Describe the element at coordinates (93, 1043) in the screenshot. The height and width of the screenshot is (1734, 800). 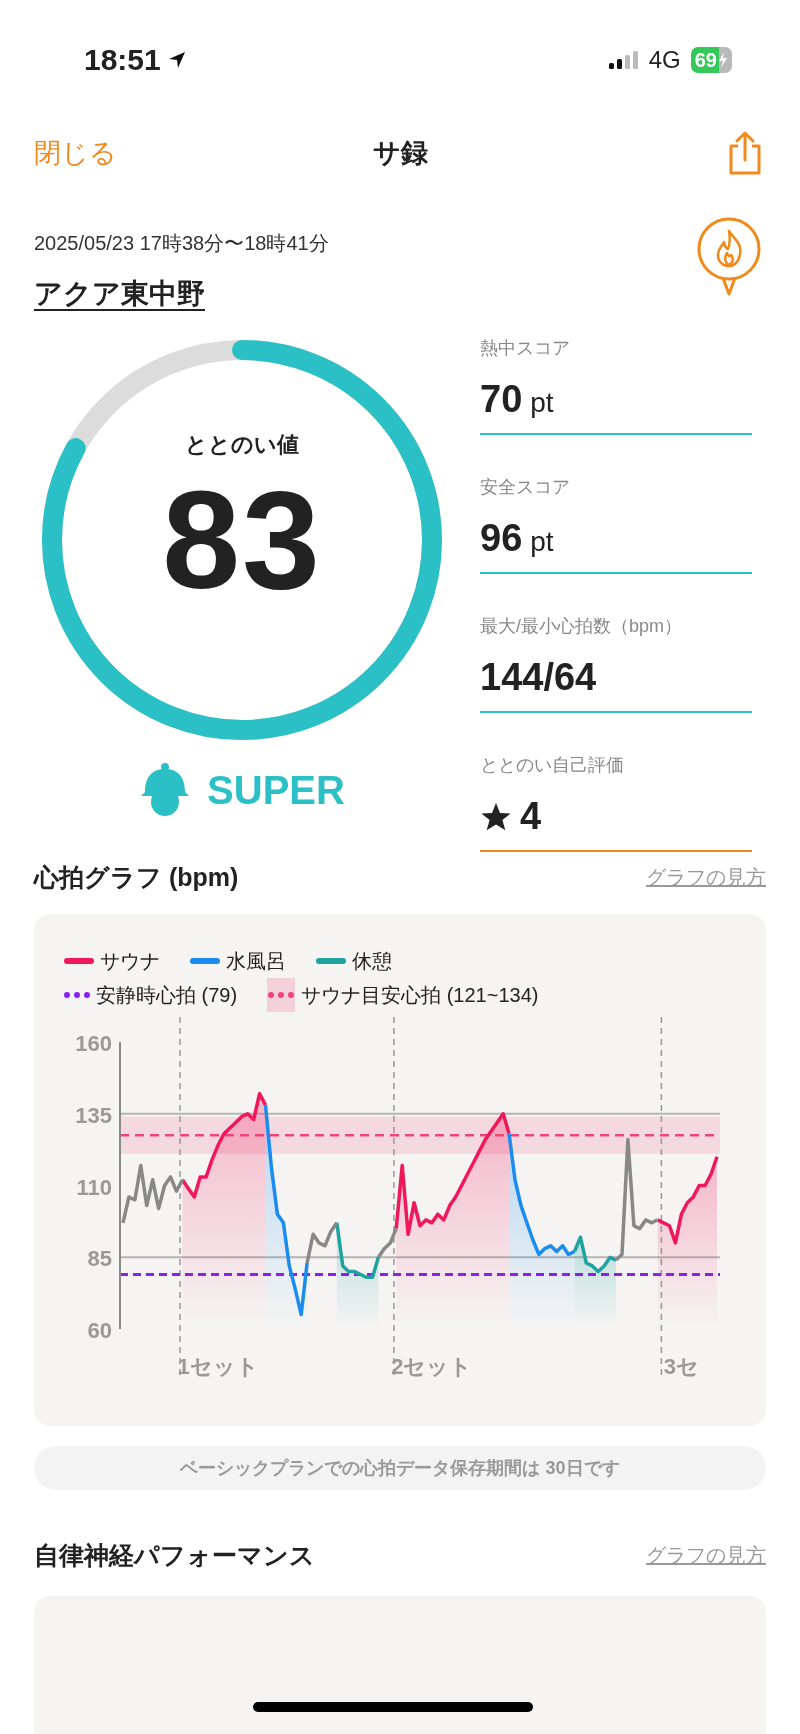
I see `y-tick-label: 160` at that location.